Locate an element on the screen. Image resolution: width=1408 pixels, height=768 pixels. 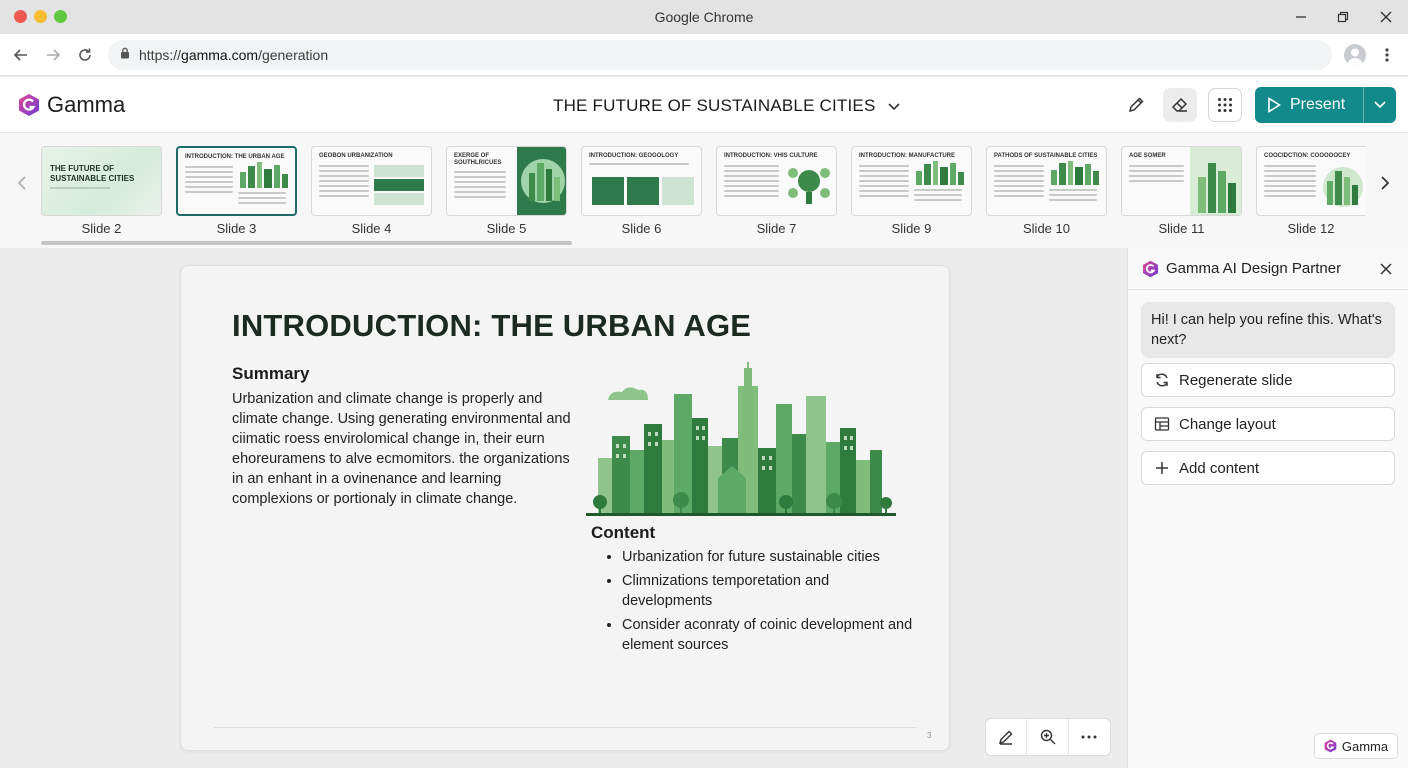
zoom-button is located at coordinates (1048, 737).